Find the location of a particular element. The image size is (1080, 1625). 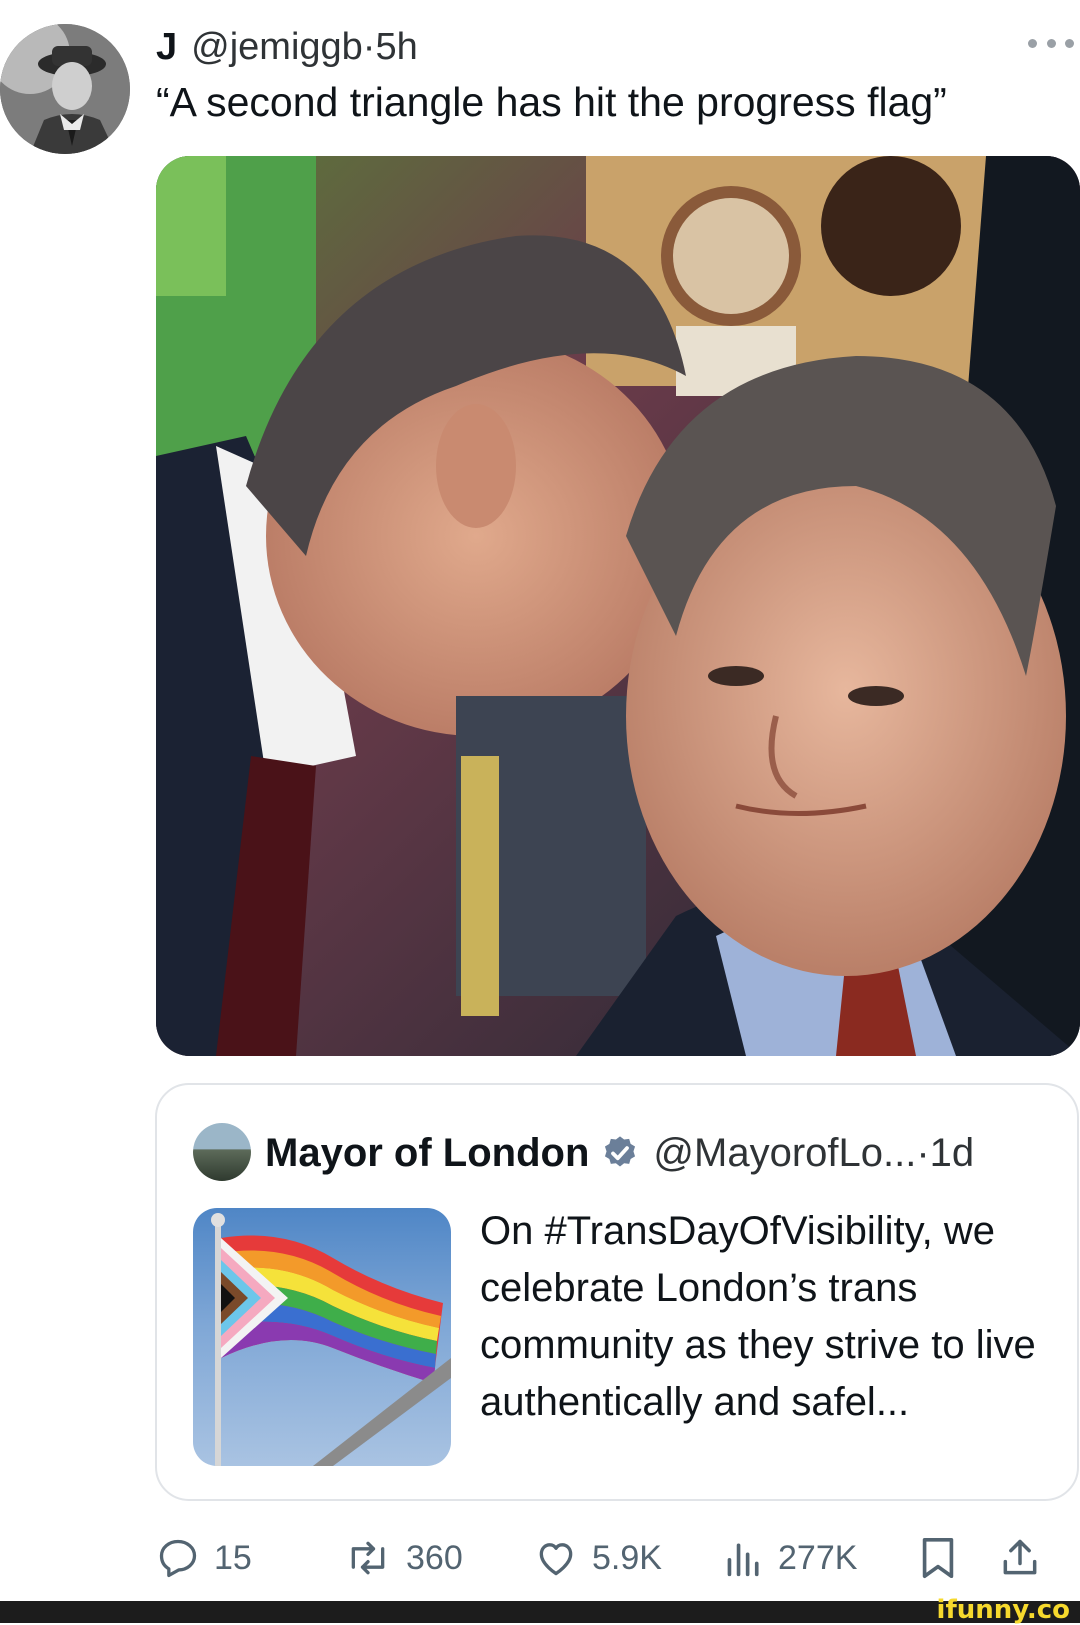

quoted-tweet-header: Mayor of London @MayorofLo... · 1d is located at coordinates (619, 1153).